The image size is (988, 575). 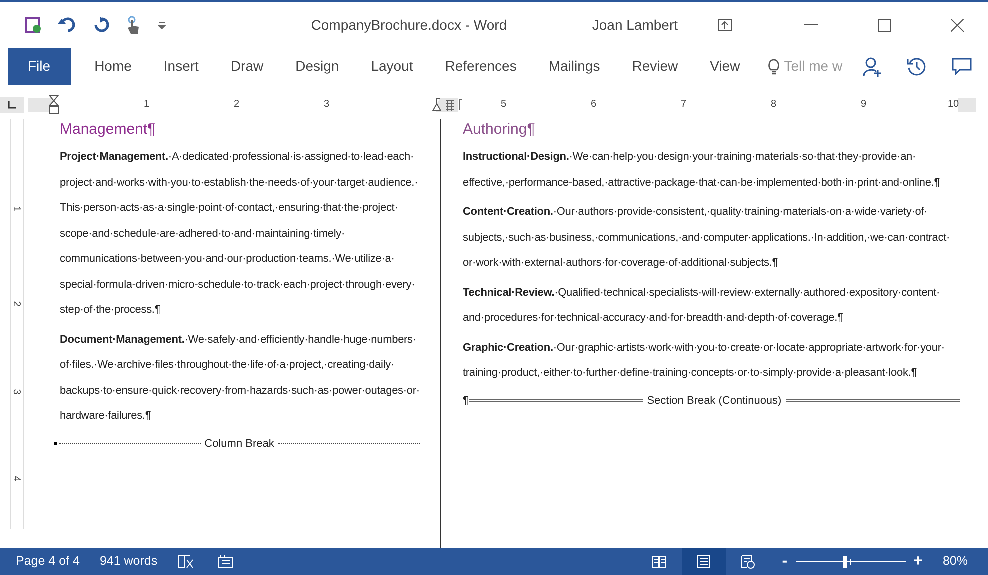 I want to click on ruler-number: 9, so click(x=864, y=105).